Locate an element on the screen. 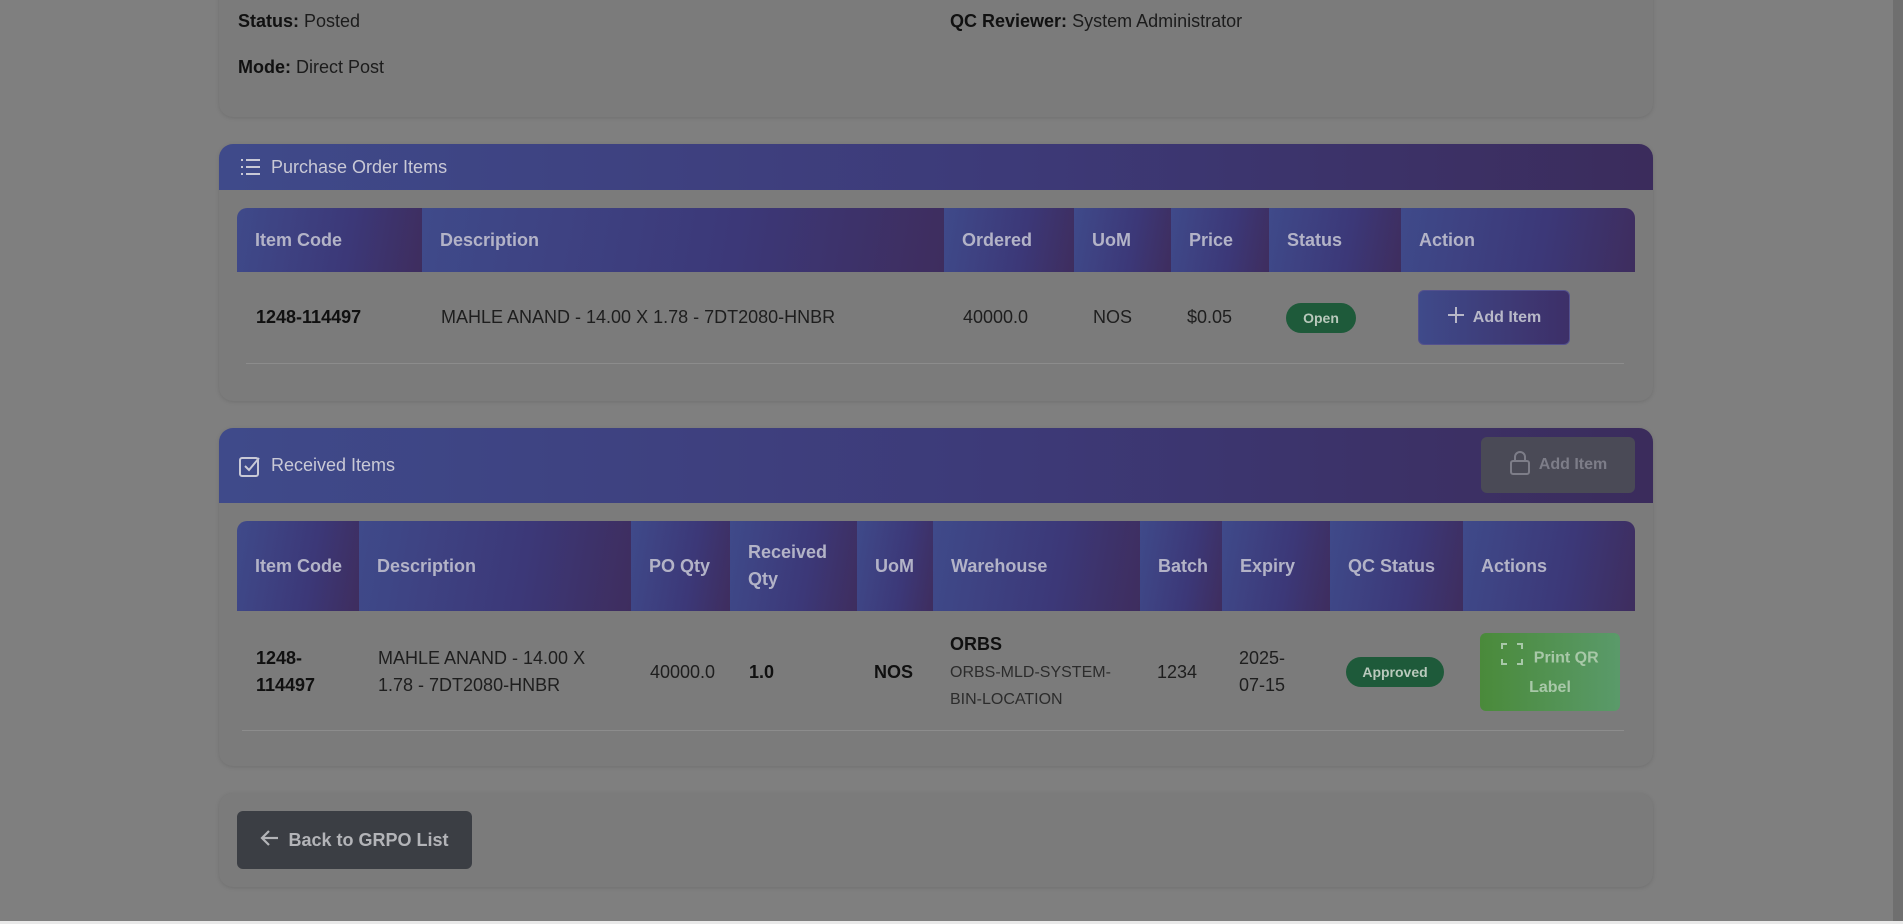 The image size is (1903, 924). po-ordered: 40000.0 is located at coordinates (996, 317).